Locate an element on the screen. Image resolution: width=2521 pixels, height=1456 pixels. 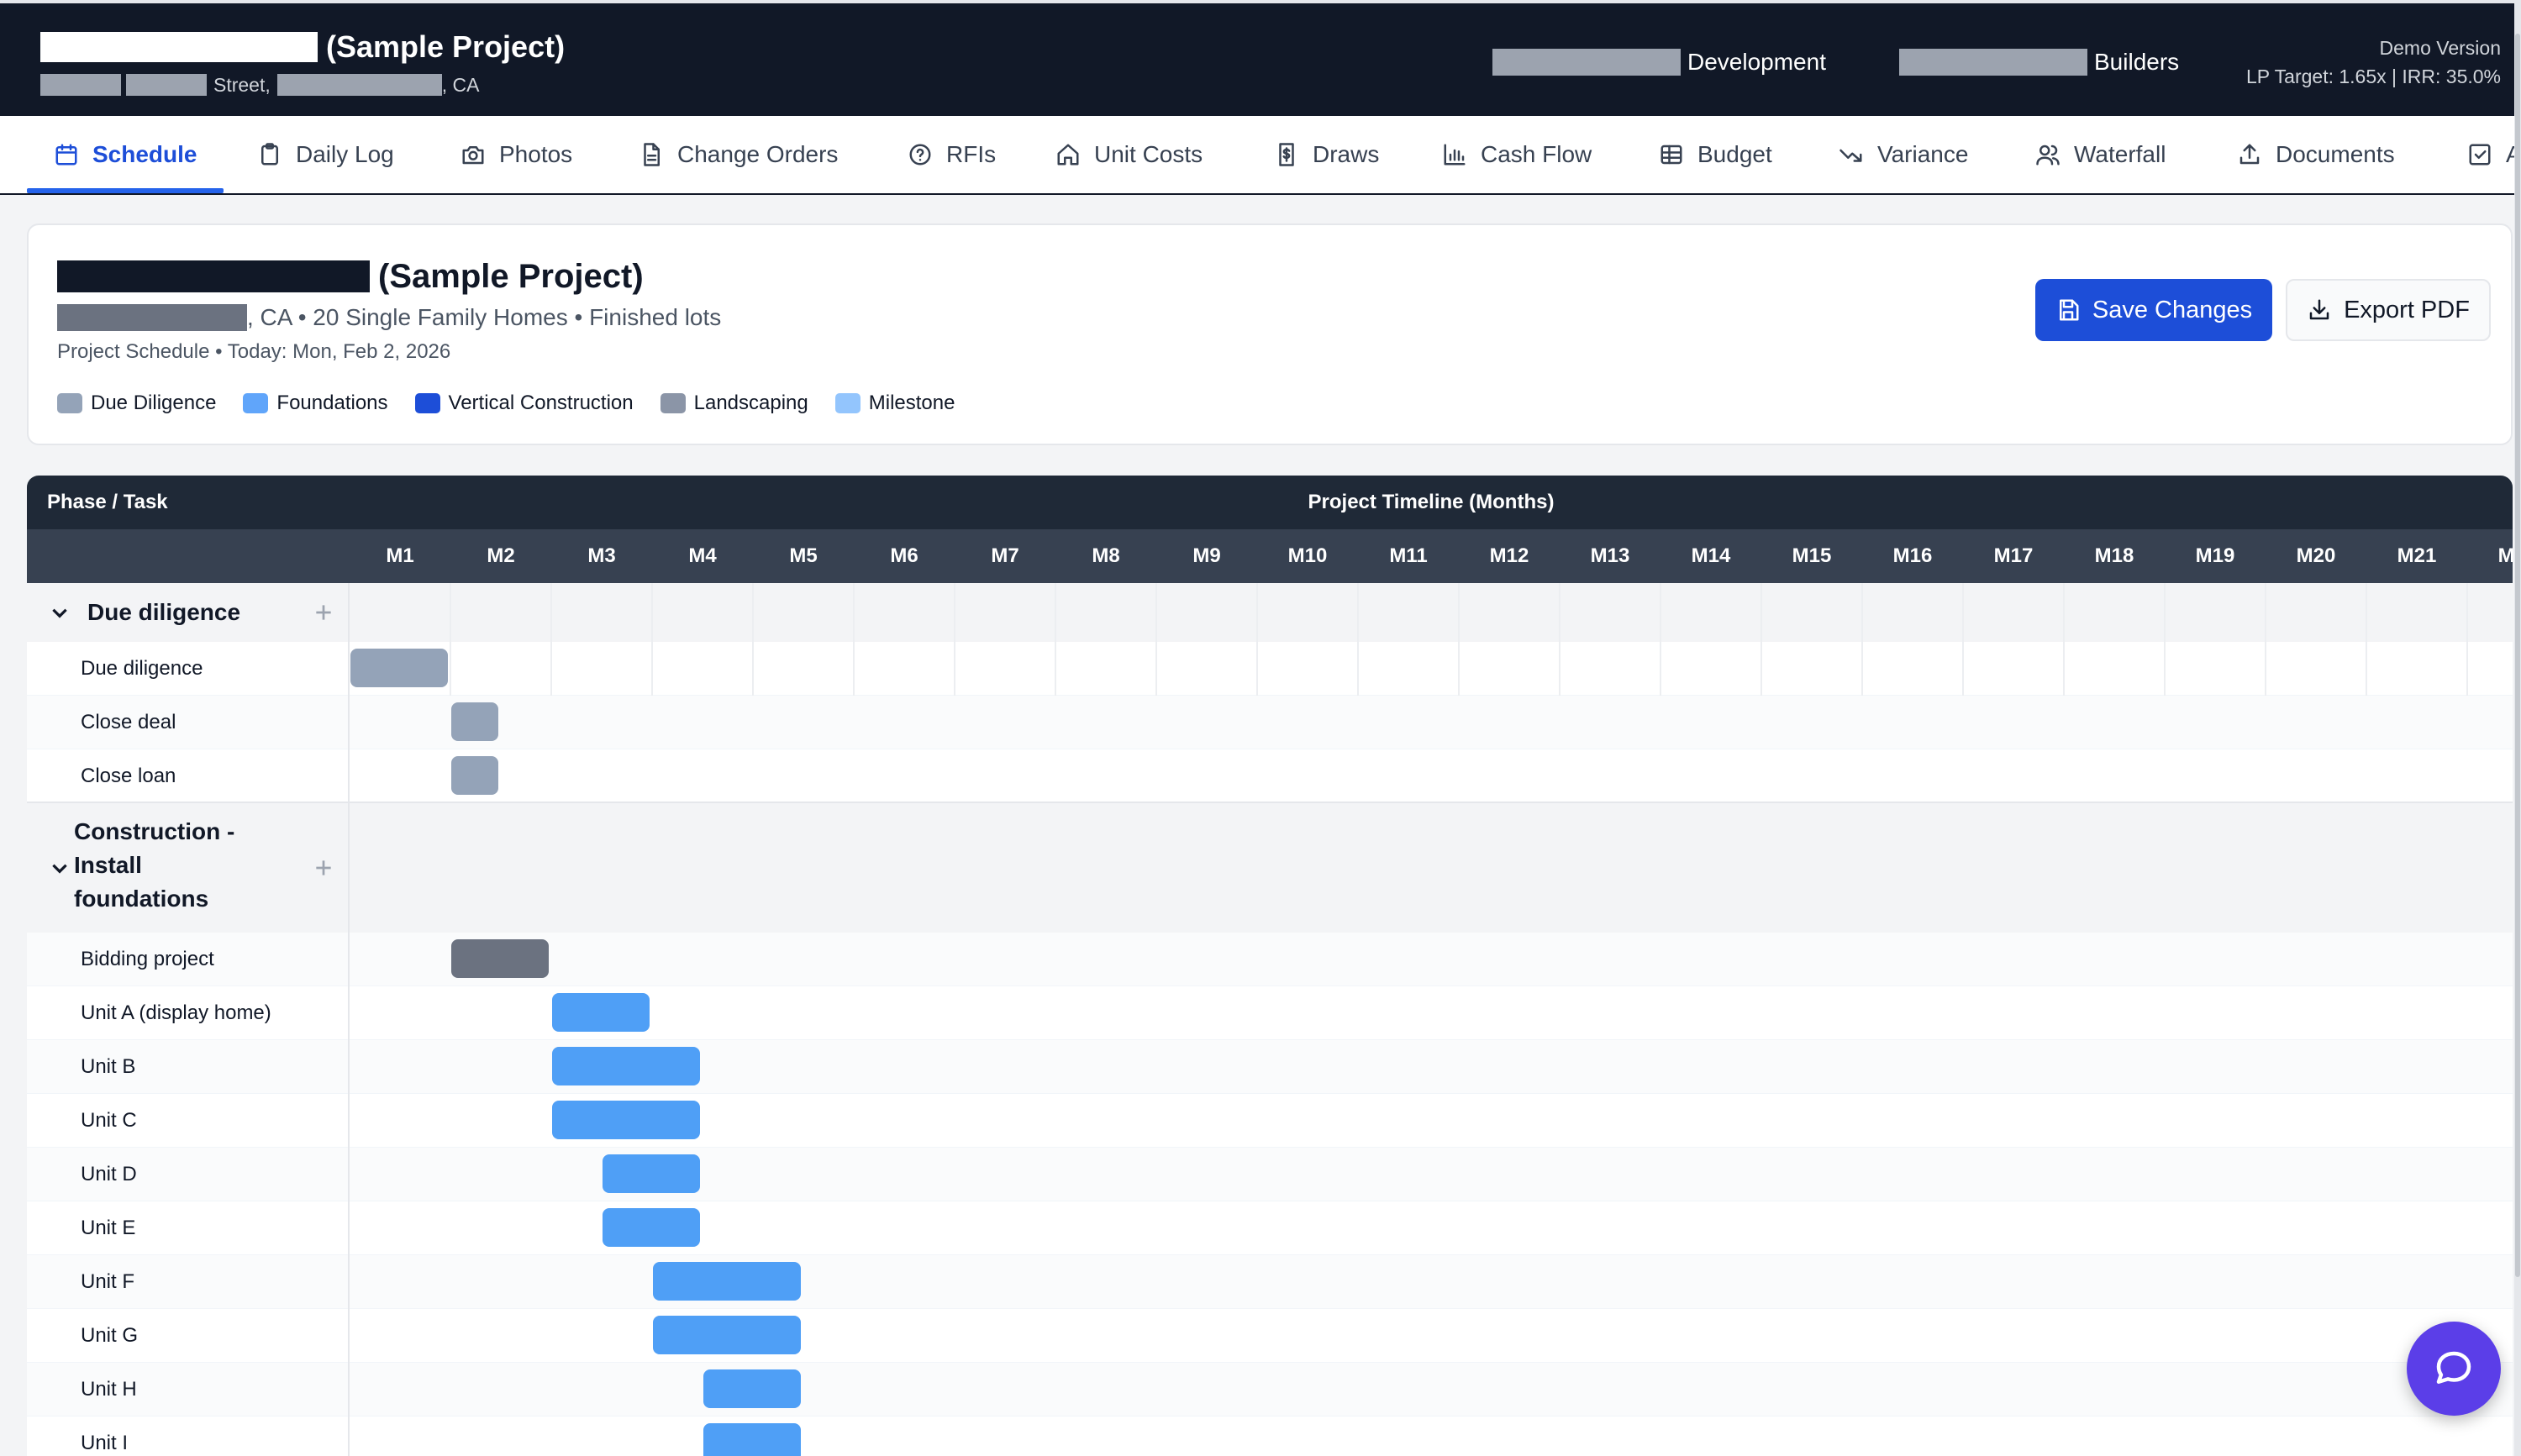
project-title: (Sample Project) is located at coordinates (303, 47).